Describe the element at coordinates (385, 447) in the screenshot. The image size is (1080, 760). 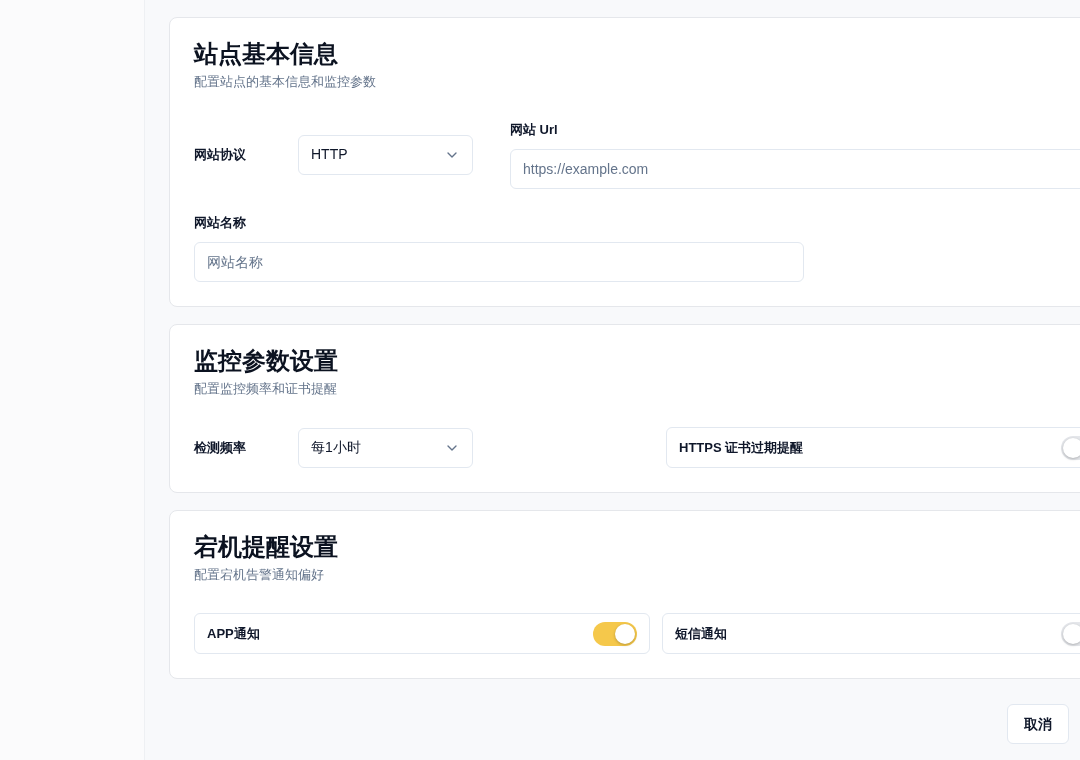
I see `select-field: 每1小时` at that location.